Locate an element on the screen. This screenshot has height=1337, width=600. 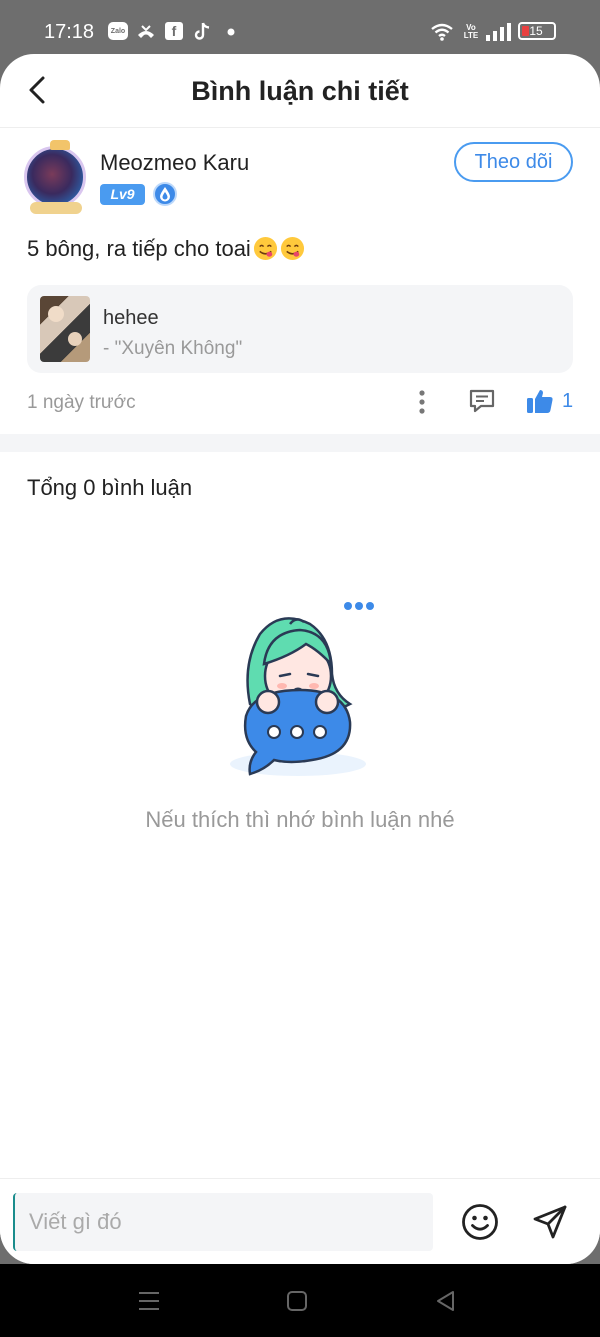
recent-apps-button is located at coordinates (149, 1301).